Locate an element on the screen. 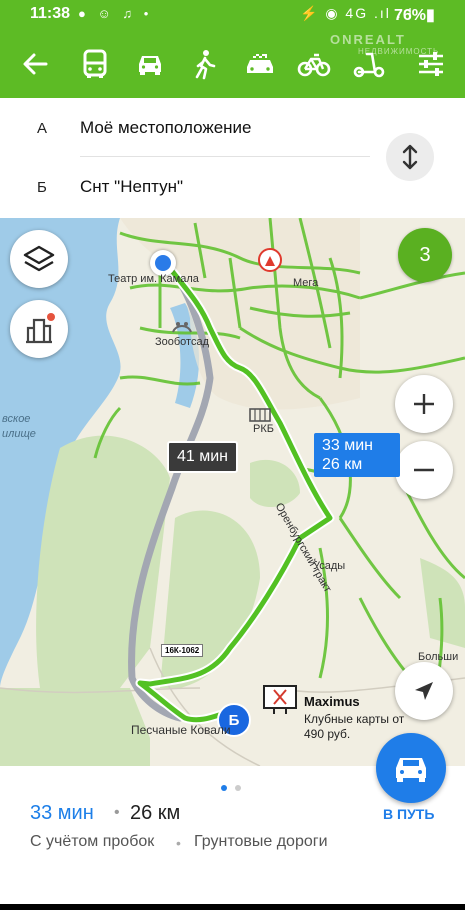 This screenshot has width=465, height=910. road-works-icon is located at coordinates (270, 260).